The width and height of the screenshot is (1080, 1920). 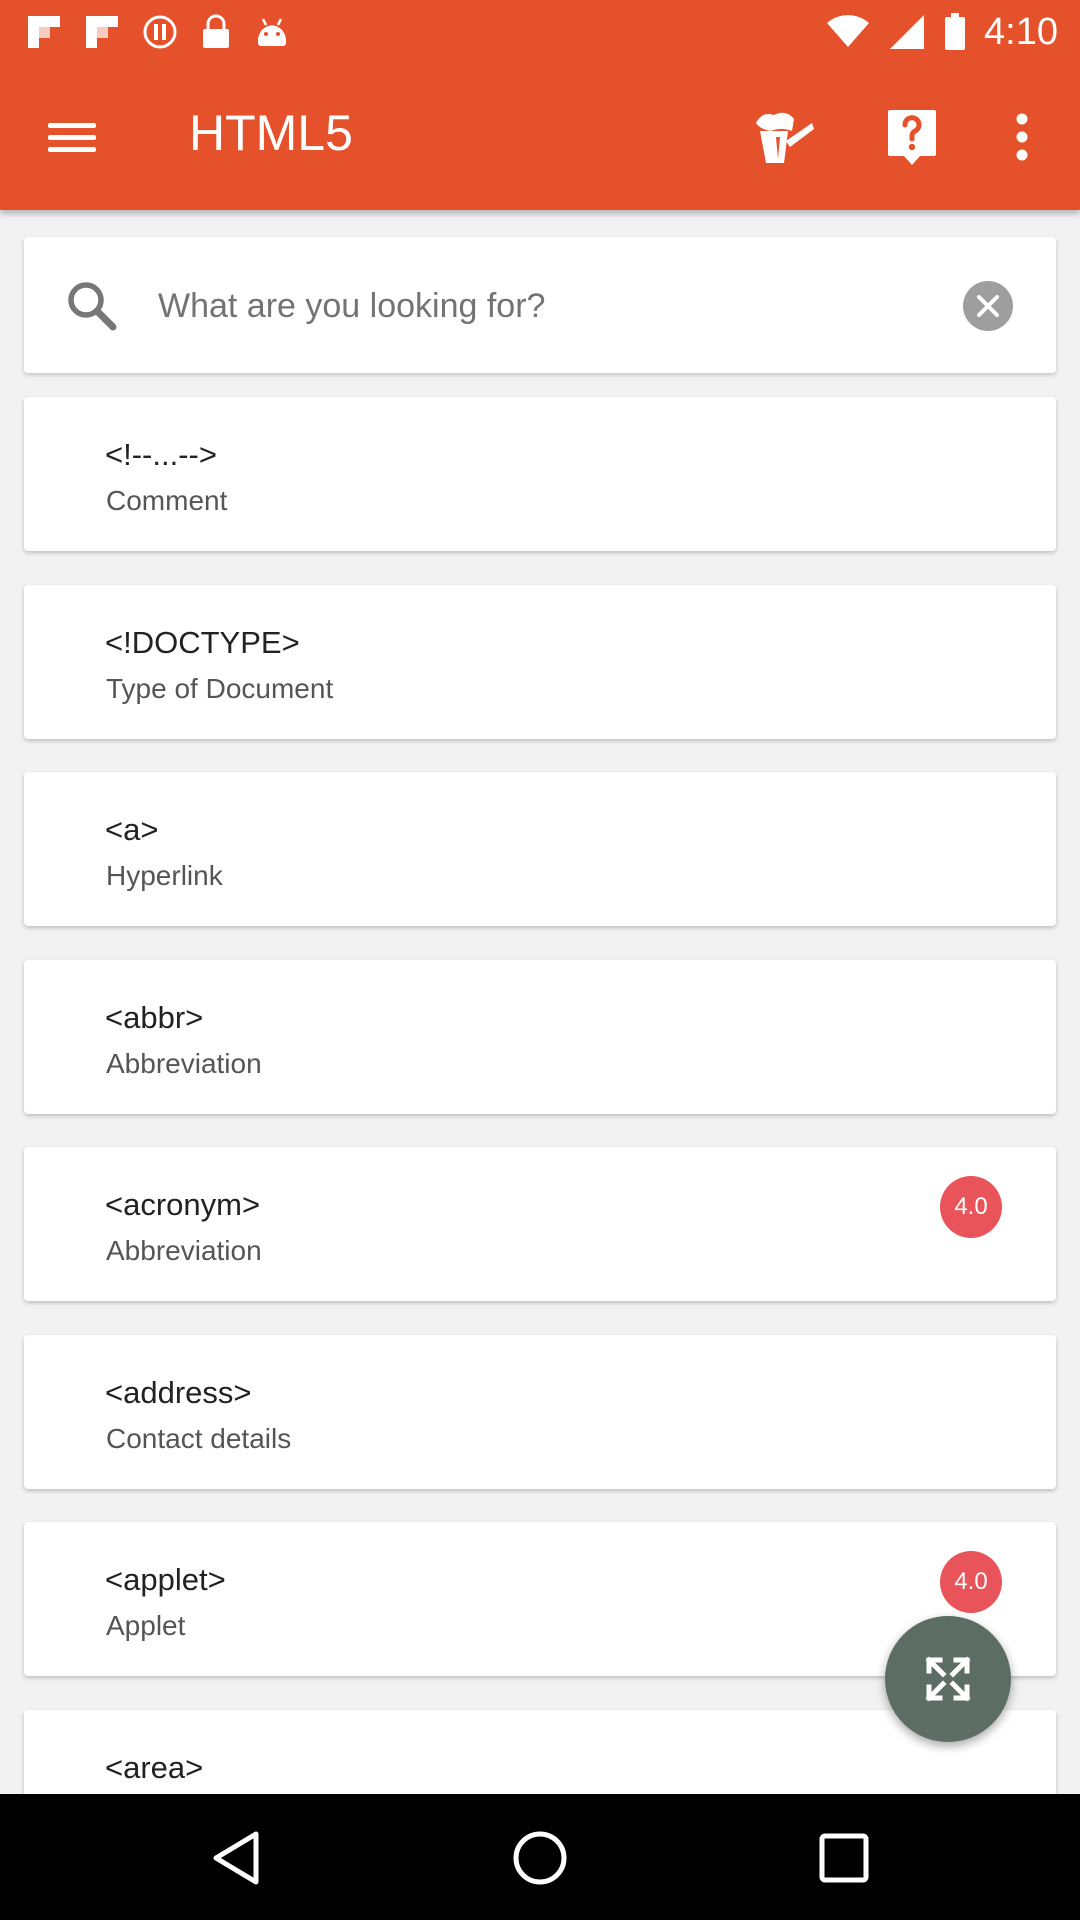 I want to click on more-icon, so click(x=1022, y=137).